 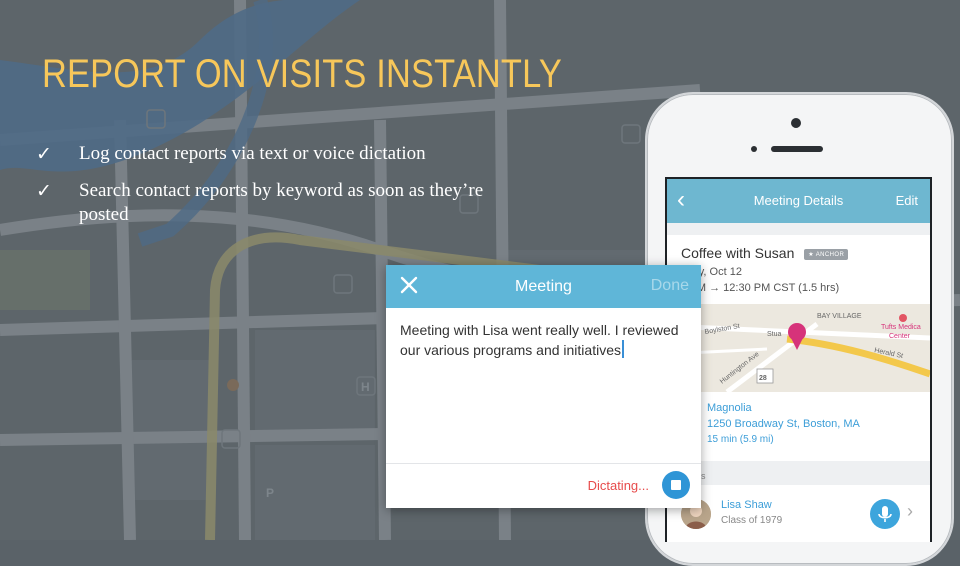 What do you see at coordinates (907, 200) in the screenshot?
I see `edit-button: Edit` at bounding box center [907, 200].